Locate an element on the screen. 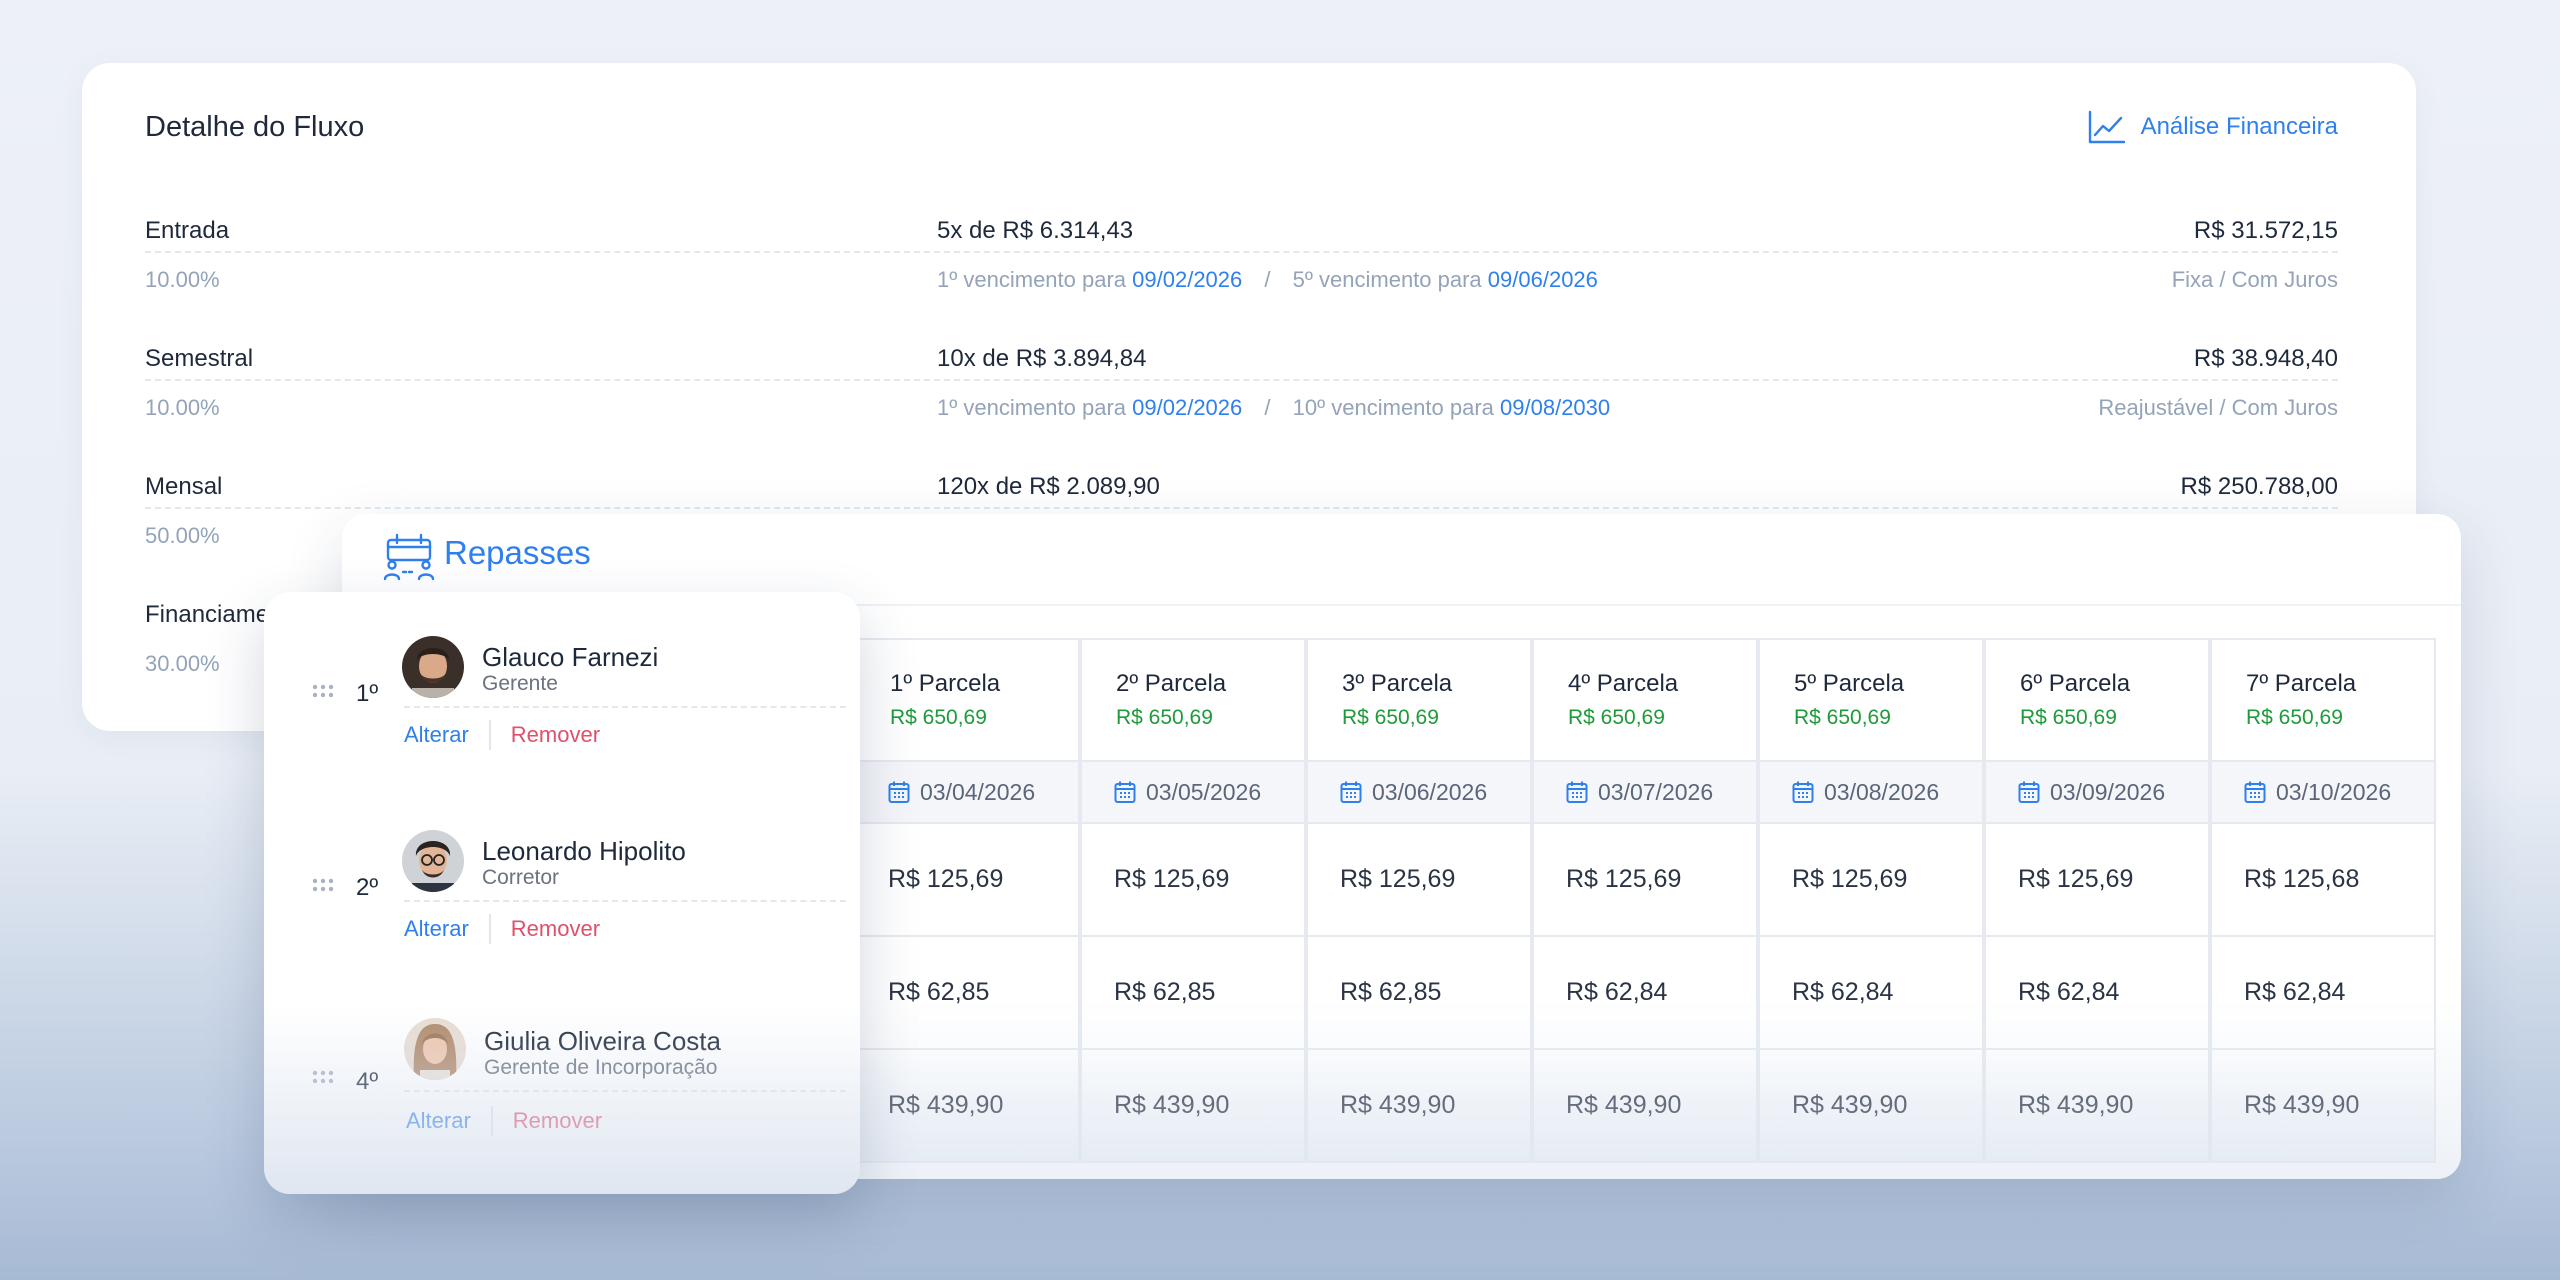 The width and height of the screenshot is (2560, 1280). person-order: 2º is located at coordinates (367, 887).